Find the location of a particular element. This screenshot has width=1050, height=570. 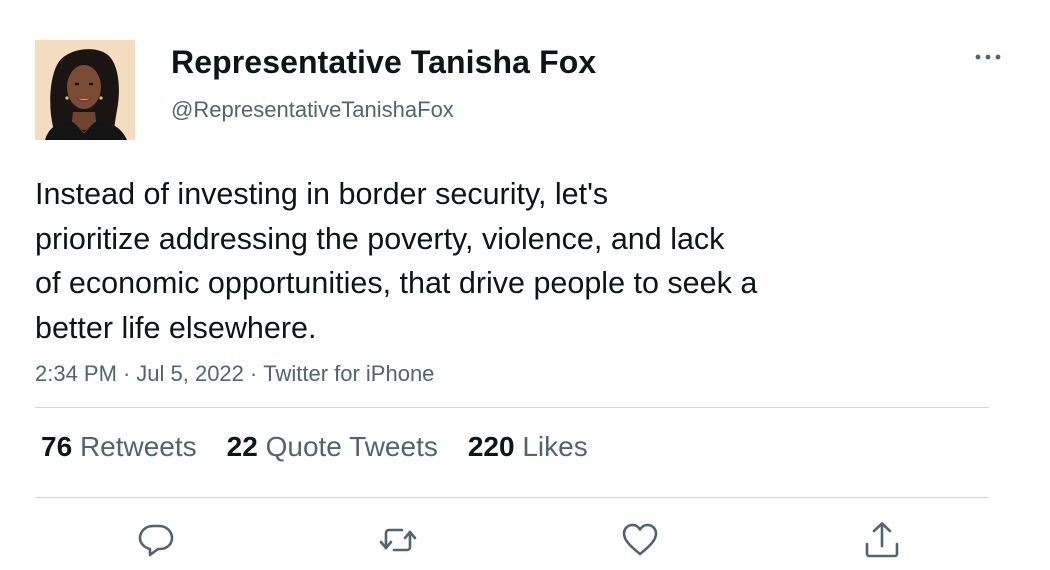

tweet-time: 2:34 PM is located at coordinates (76, 373).